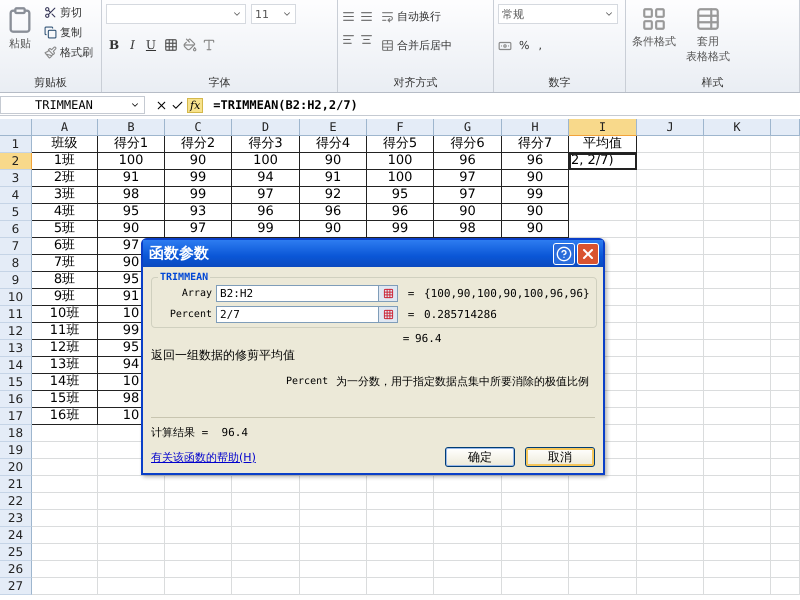 The width and height of the screenshot is (800, 600). I want to click on row-header: 6, so click(16, 229).